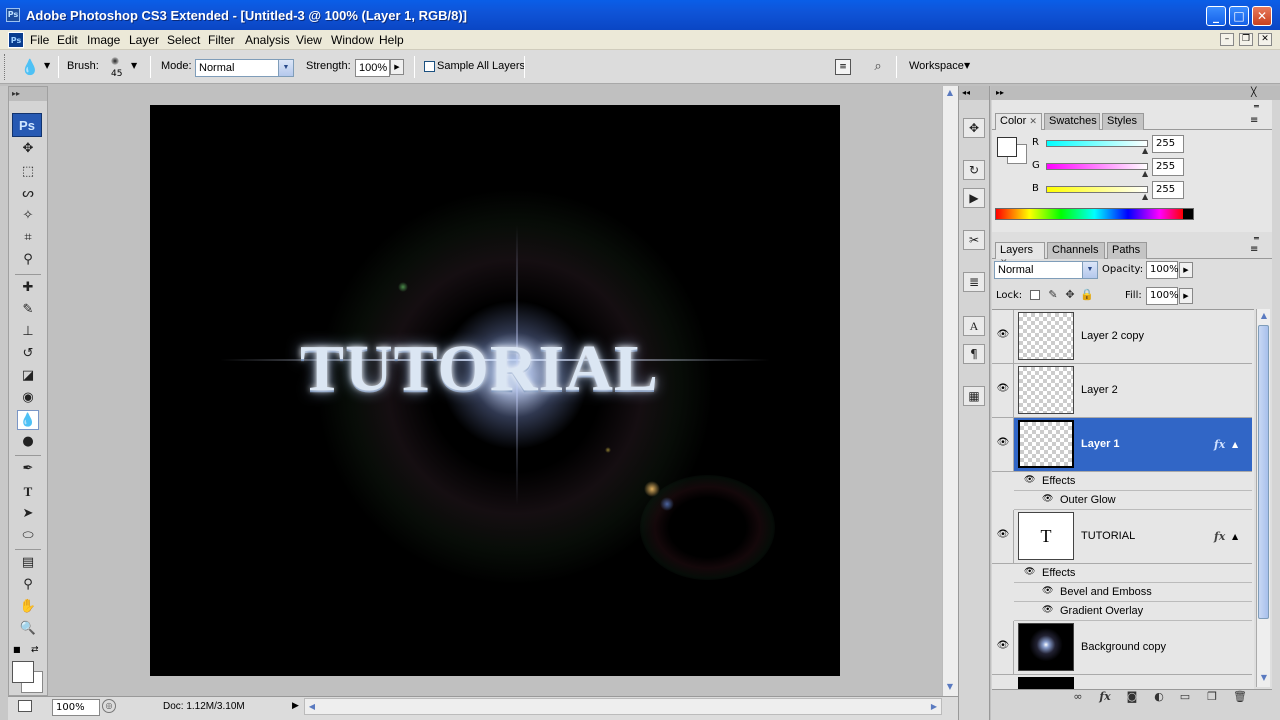  Describe the element at coordinates (28, 514) in the screenshot. I see `path-selection-tool-icon: ➤` at that location.